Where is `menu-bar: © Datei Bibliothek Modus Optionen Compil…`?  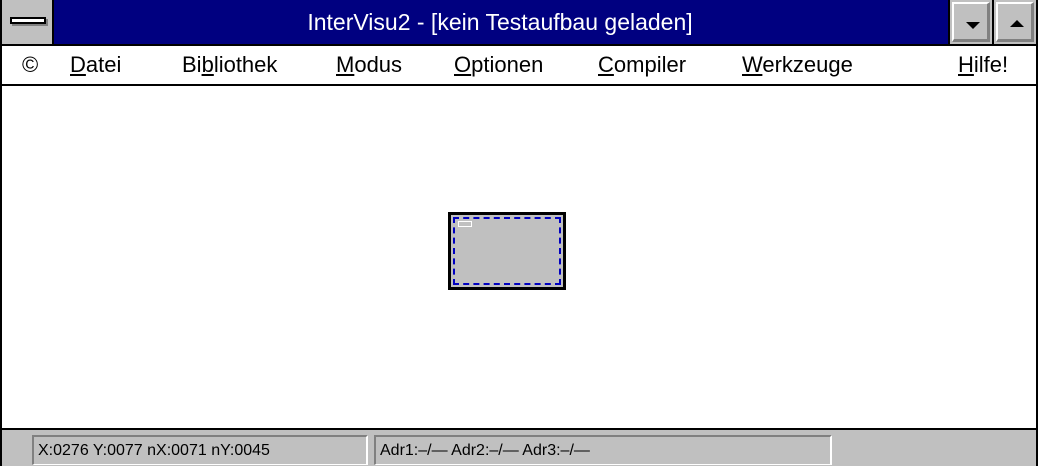 menu-bar: © Datei Bibliothek Modus Optionen Compil… is located at coordinates (519, 66).